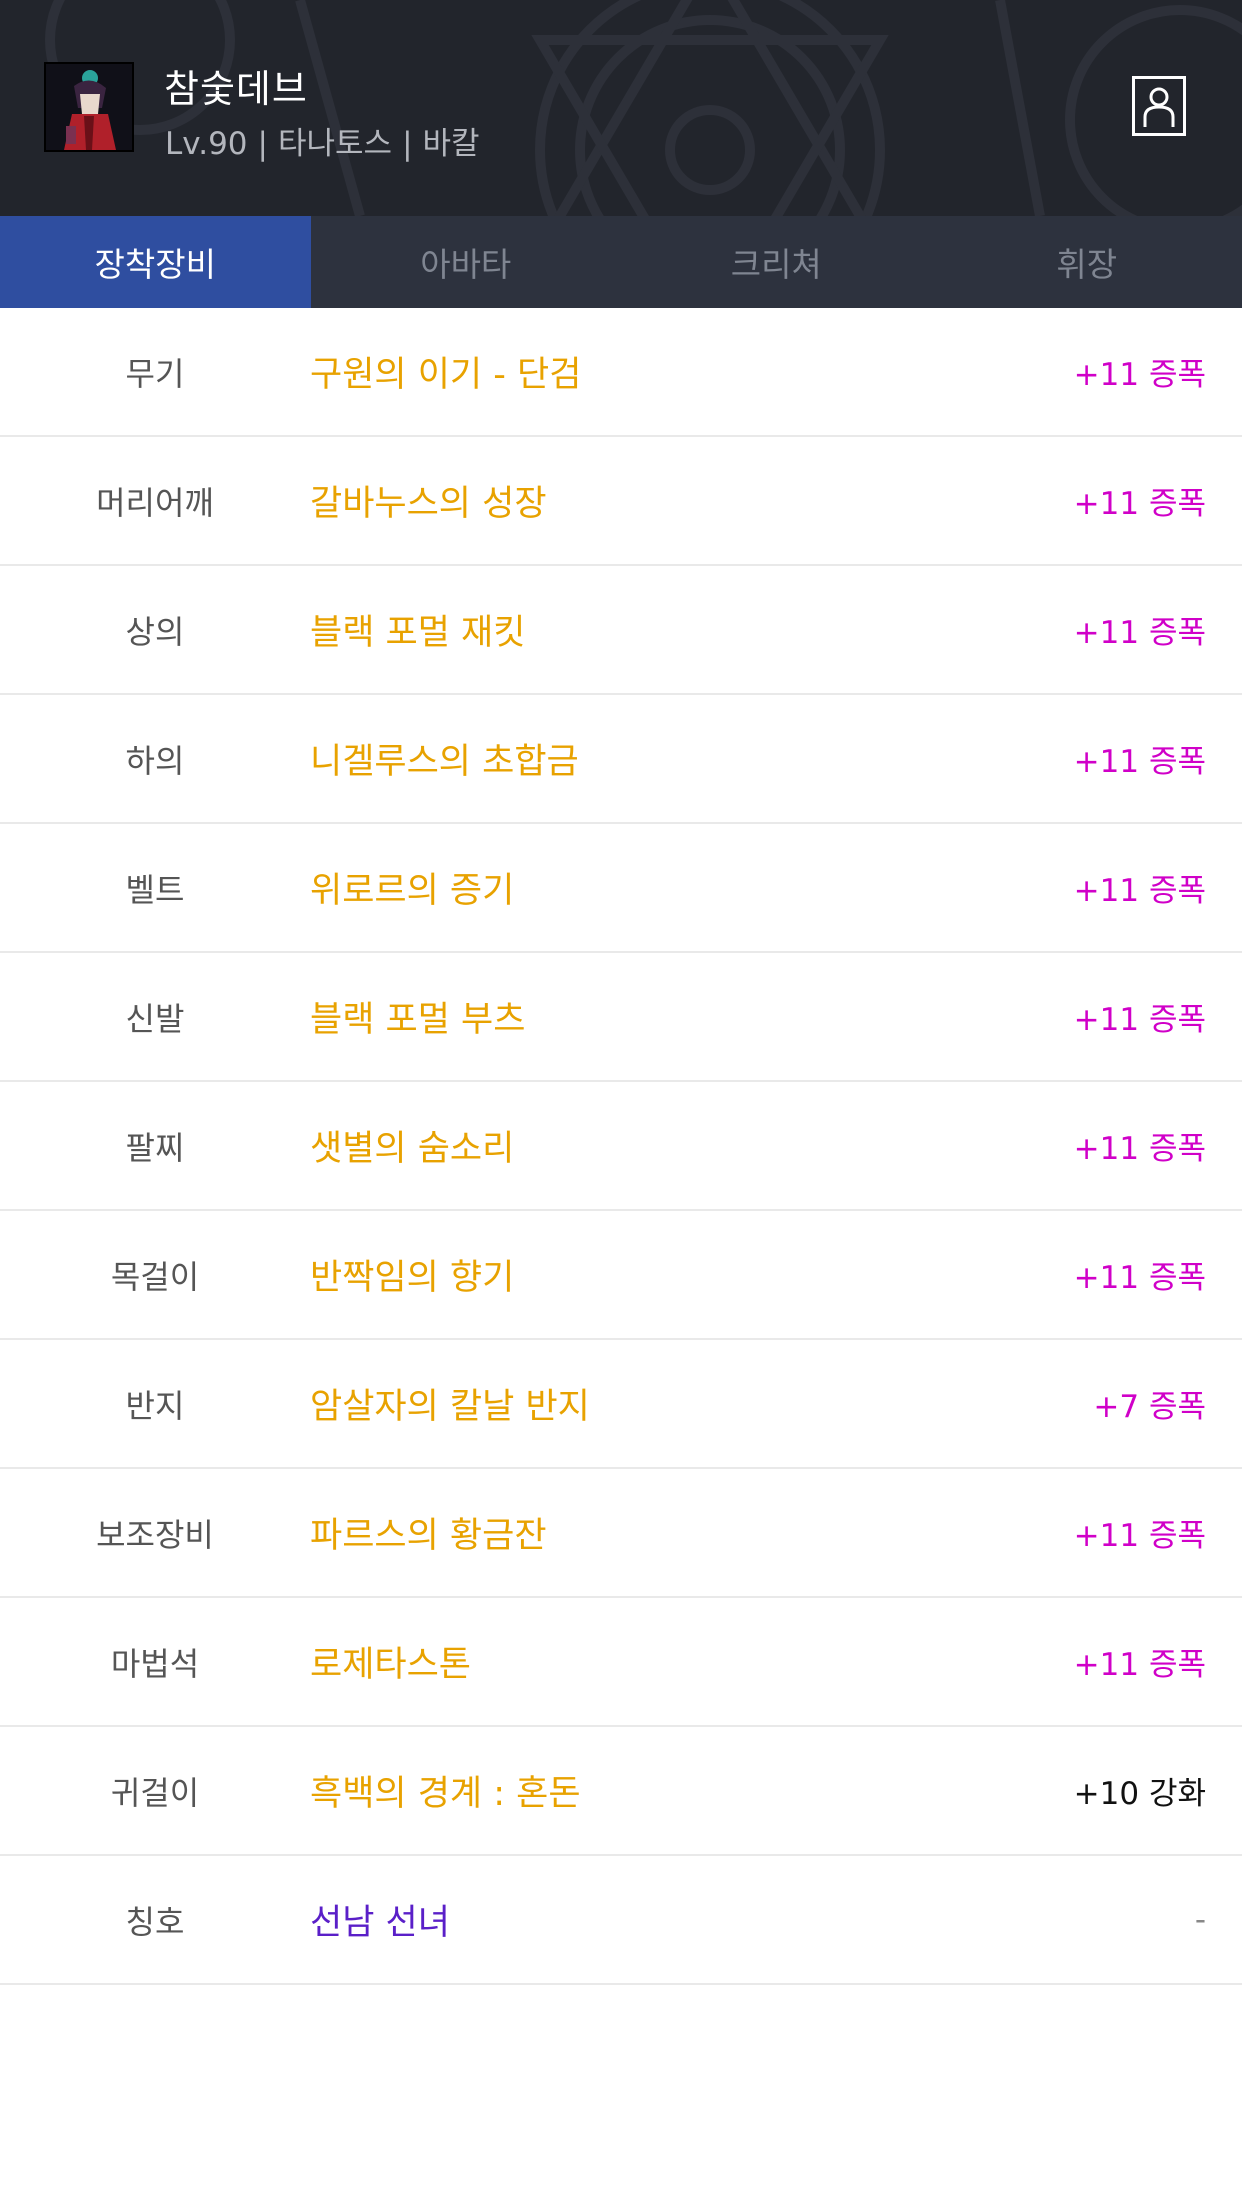 This screenshot has width=1242, height=2208. I want to click on equipment-row: 마법석 로제타스톤 +11 증폭, so click(621, 1662).